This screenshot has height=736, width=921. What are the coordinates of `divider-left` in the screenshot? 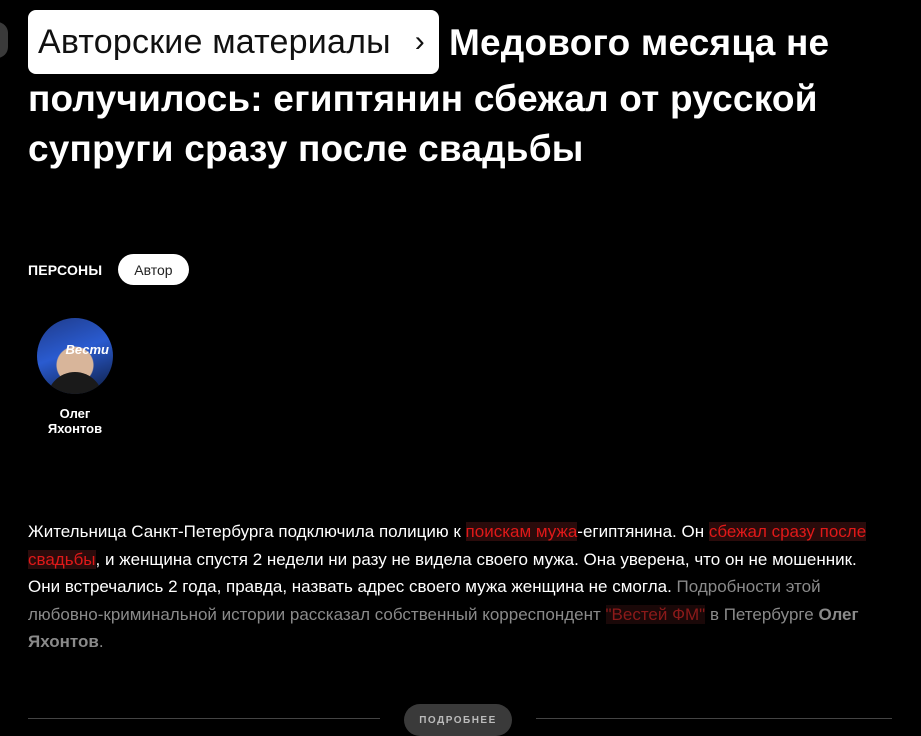 It's located at (204, 718).